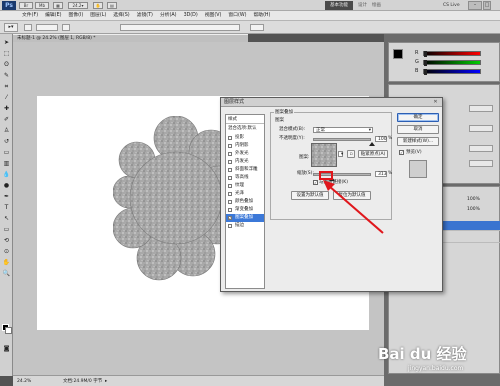 The width and height of the screenshot is (500, 386). Describe the element at coordinates (98, 5) in the screenshot. I see `hand-tool-icon: ✋` at that location.